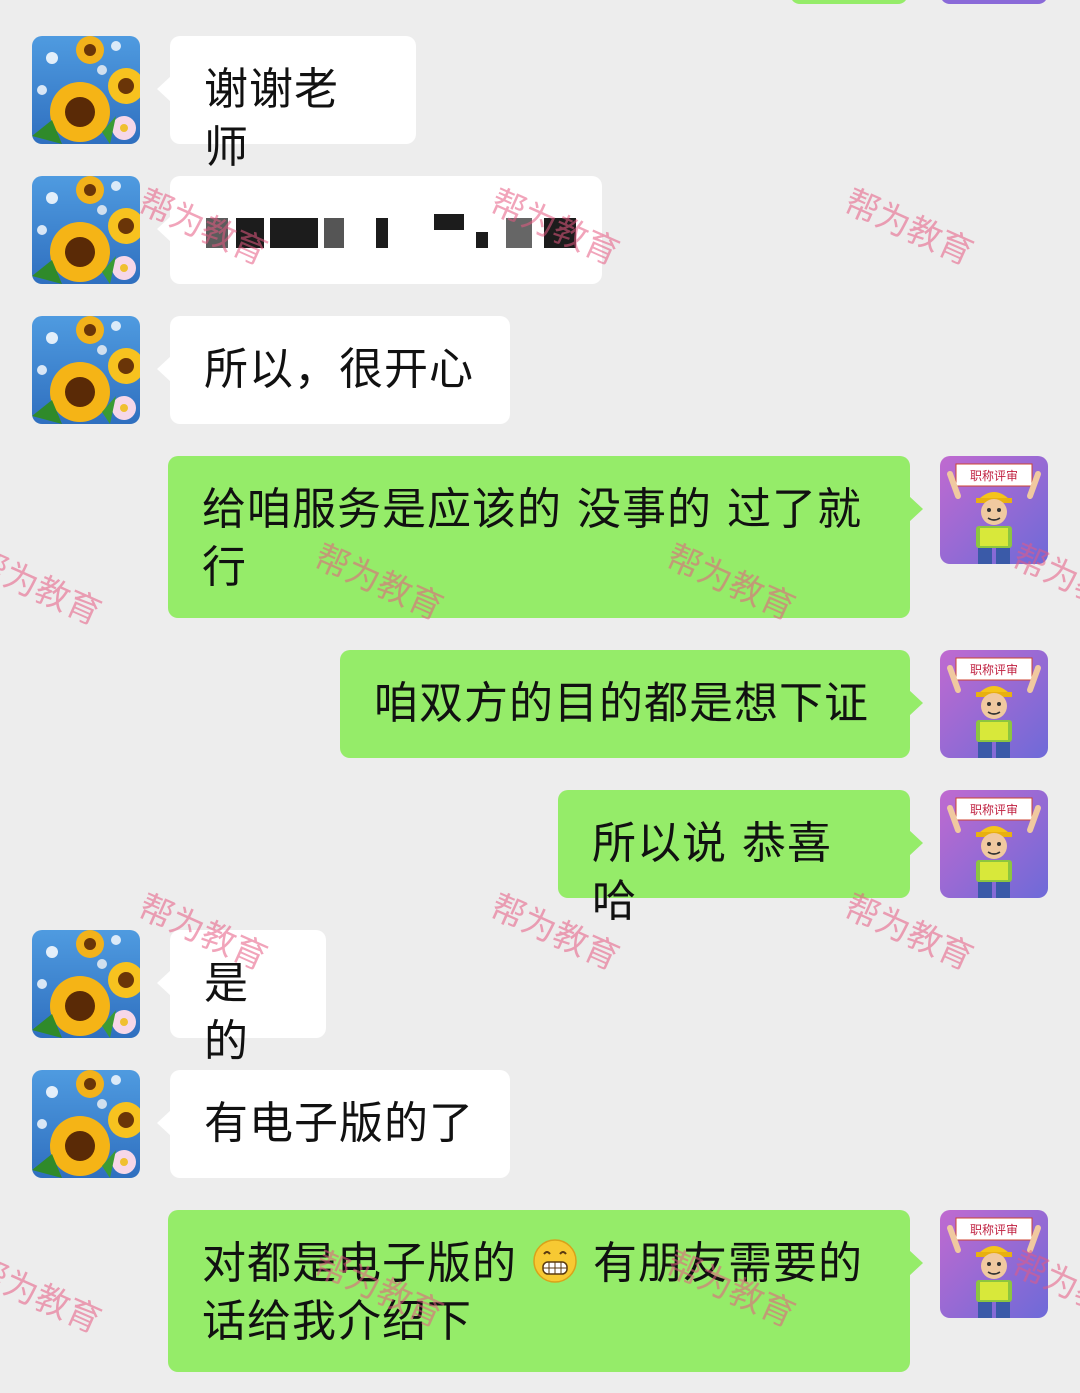 This screenshot has height=1393, width=1080. What do you see at coordinates (286, 104) in the screenshot?
I see `message-bubble: 谢谢老师` at bounding box center [286, 104].